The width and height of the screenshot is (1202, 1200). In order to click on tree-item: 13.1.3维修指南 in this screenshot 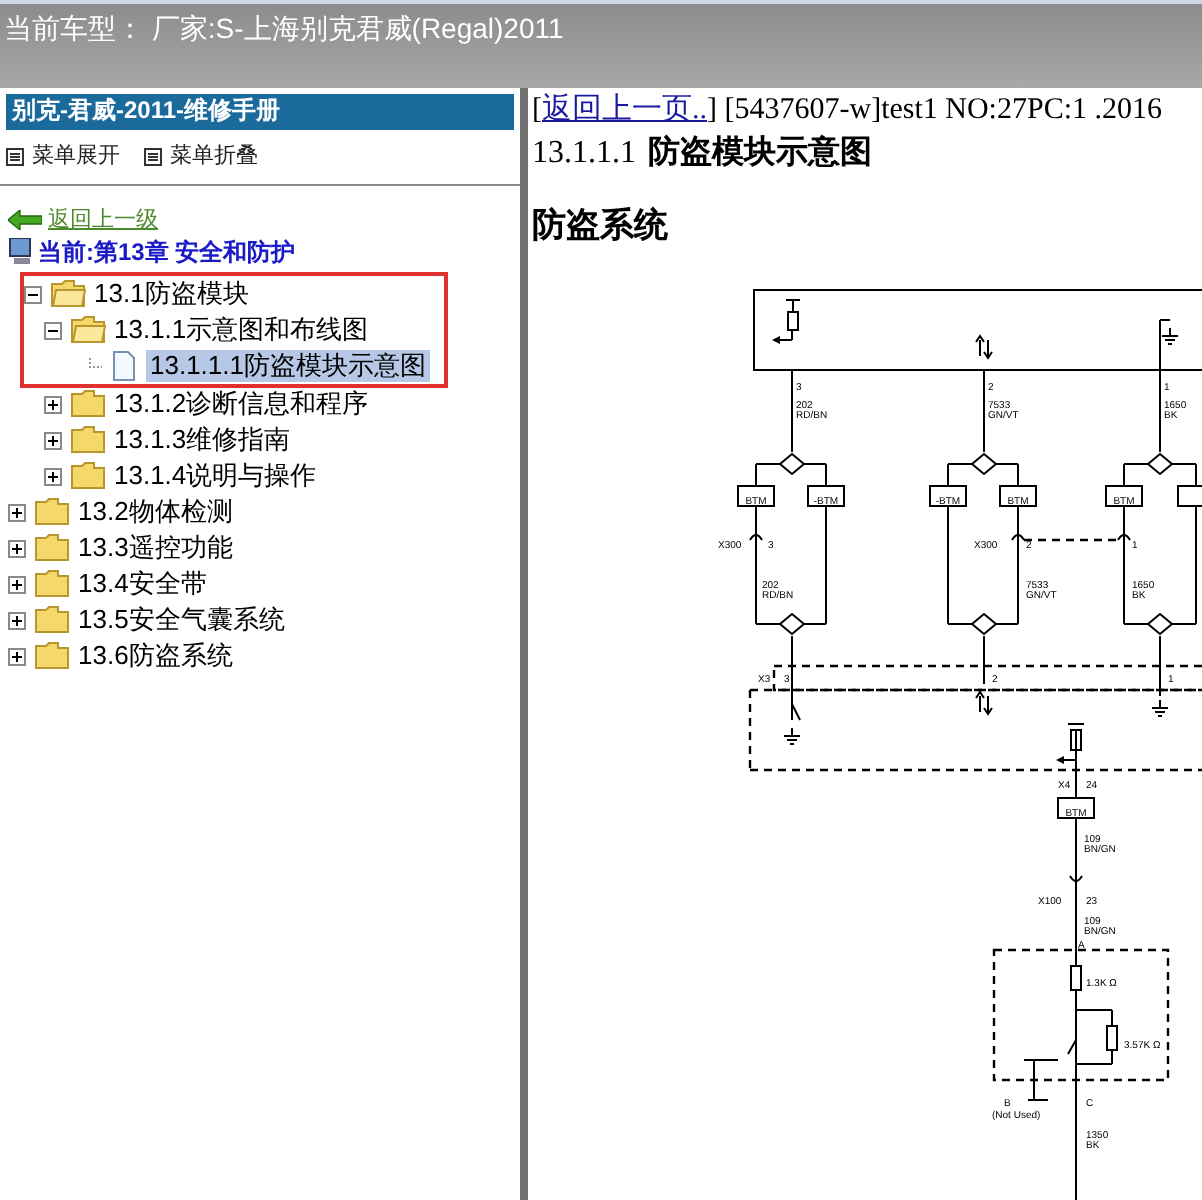, I will do `click(202, 440)`.